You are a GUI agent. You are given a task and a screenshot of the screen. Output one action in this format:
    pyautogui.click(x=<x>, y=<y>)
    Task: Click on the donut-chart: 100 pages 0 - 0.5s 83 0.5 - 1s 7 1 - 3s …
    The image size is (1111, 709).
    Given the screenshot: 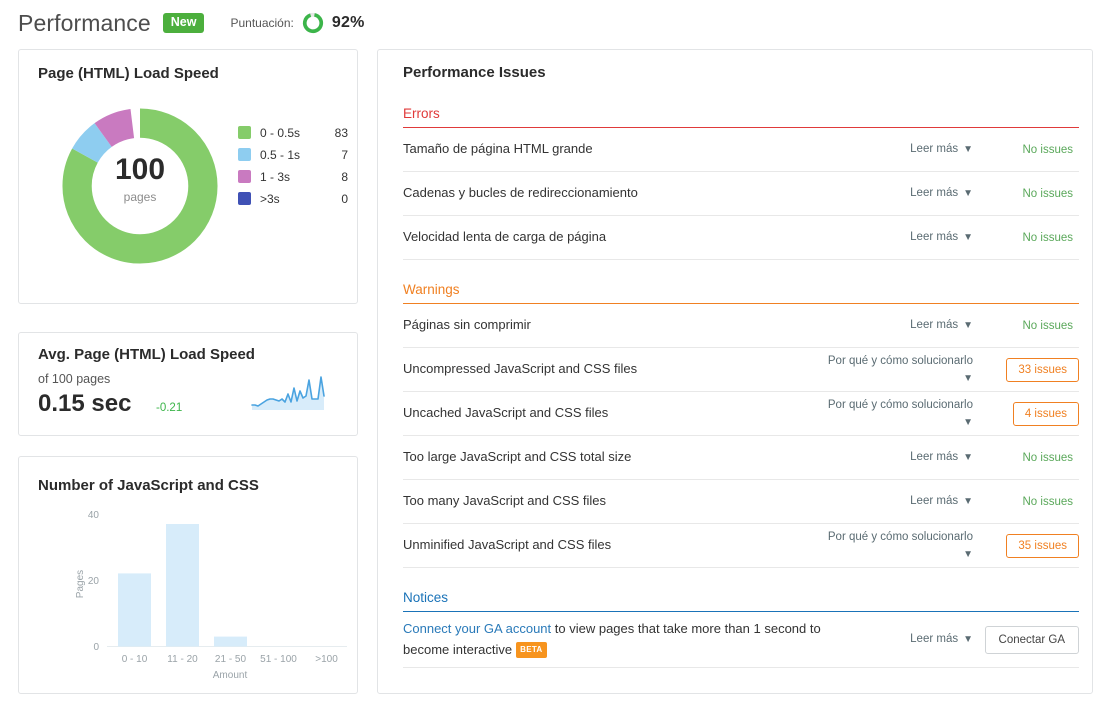 What is the action you would take?
    pyautogui.click(x=189, y=188)
    